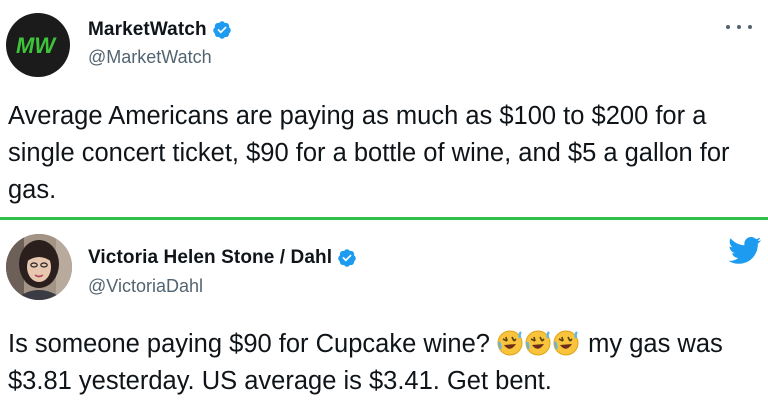  I want to click on more-options-icon, so click(739, 27).